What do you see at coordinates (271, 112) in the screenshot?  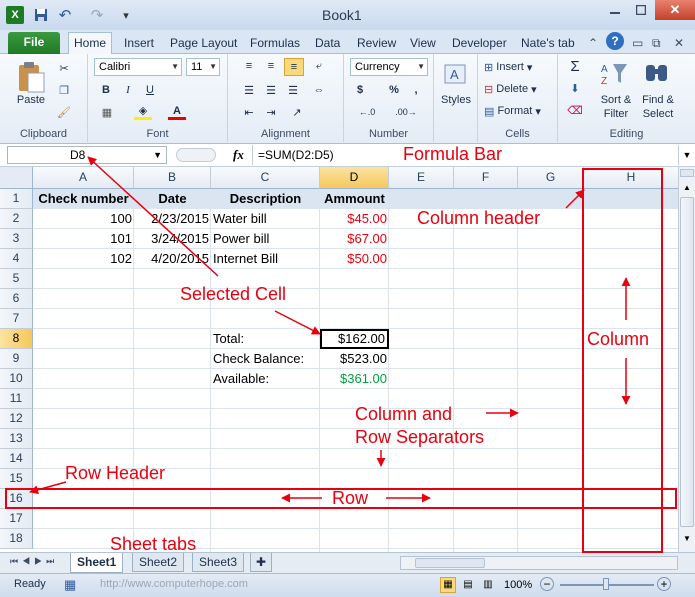 I see `increase-indent-icon: ⇥` at bounding box center [271, 112].